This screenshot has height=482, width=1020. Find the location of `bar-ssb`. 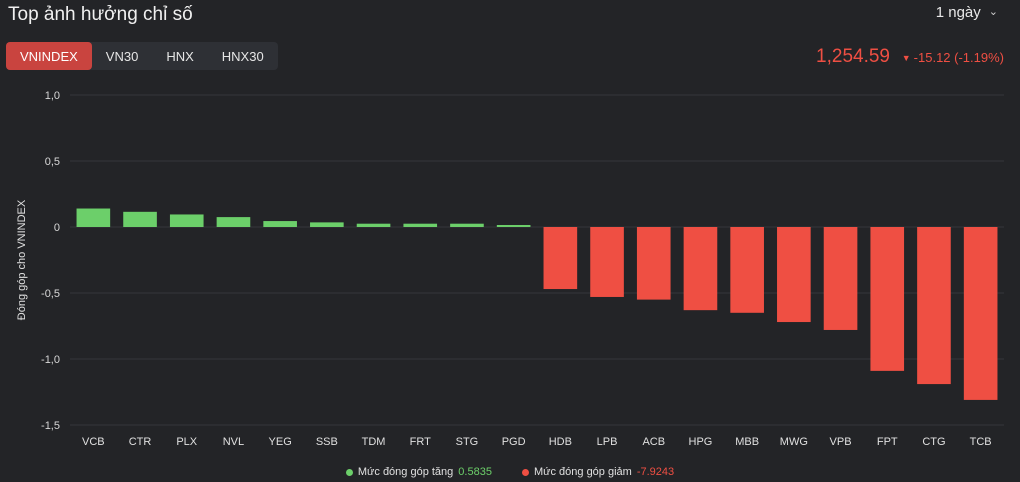

bar-ssb is located at coordinates (327, 224).